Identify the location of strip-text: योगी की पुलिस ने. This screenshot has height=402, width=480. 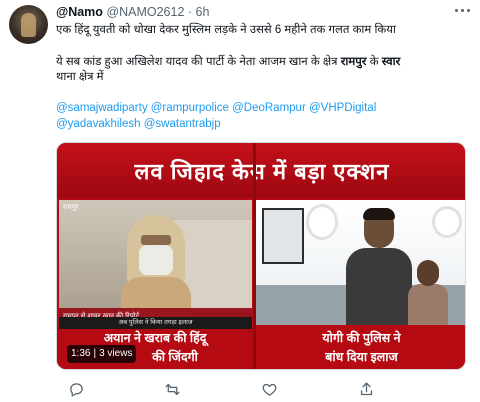
(361, 338).